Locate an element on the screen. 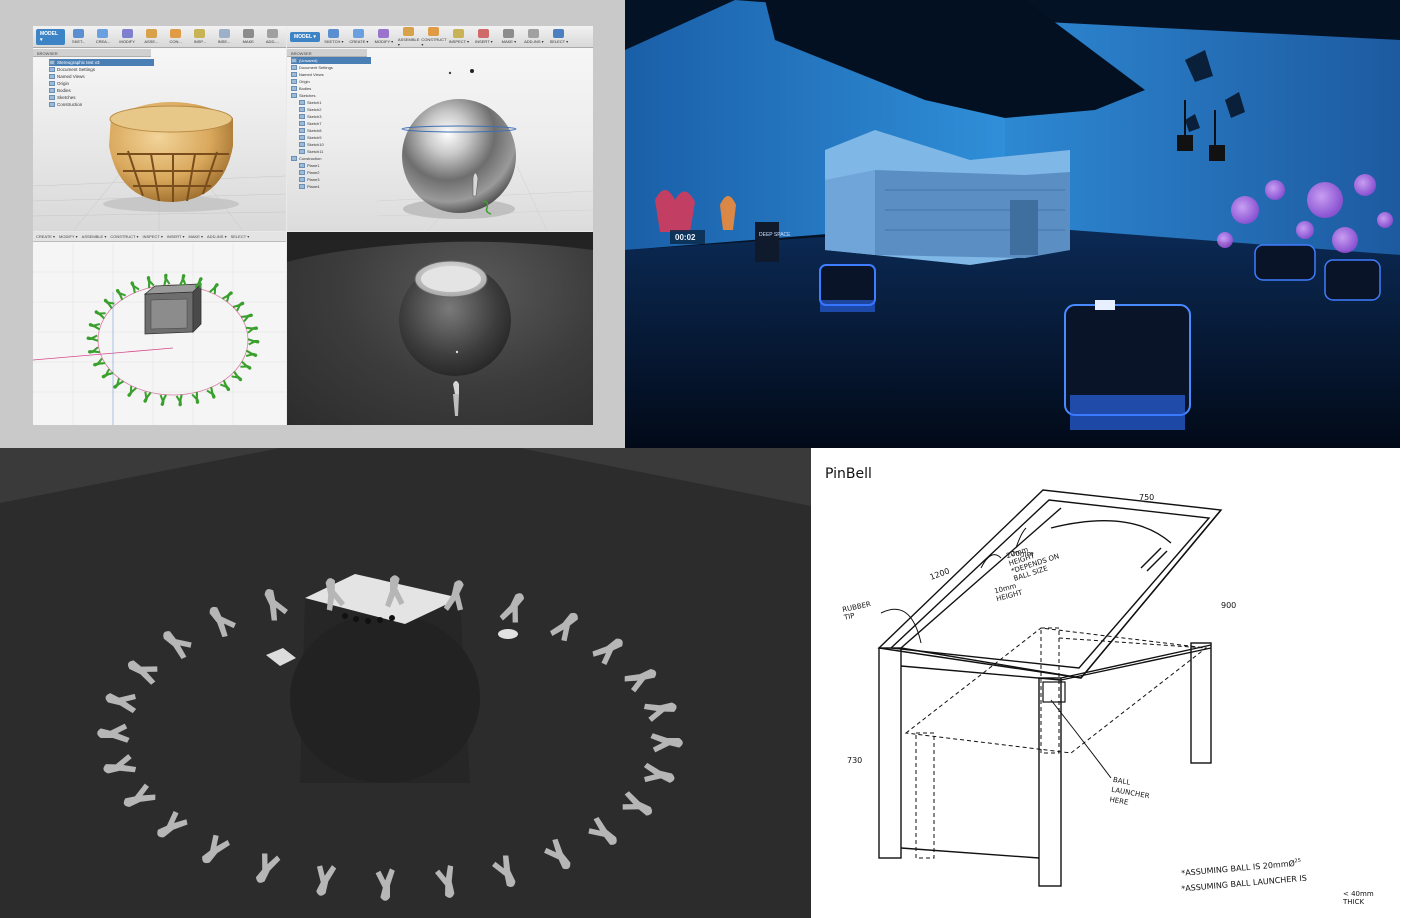 The height and width of the screenshot is (918, 1401). exhibit-timer: 00:02 is located at coordinates (685, 237).